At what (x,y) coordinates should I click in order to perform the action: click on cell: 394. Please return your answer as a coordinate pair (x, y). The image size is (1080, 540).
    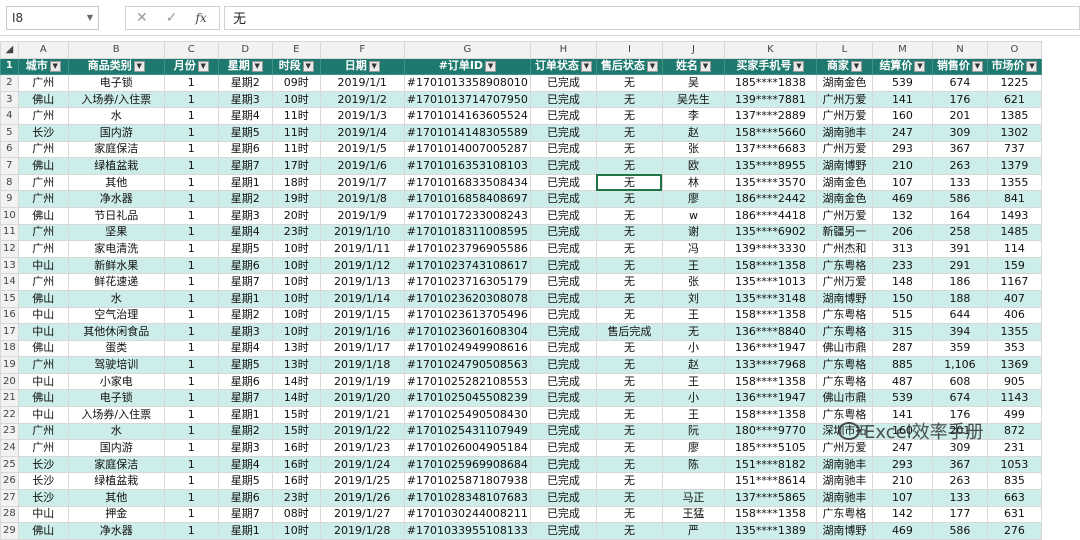
    Looking at the image, I should click on (959, 332).